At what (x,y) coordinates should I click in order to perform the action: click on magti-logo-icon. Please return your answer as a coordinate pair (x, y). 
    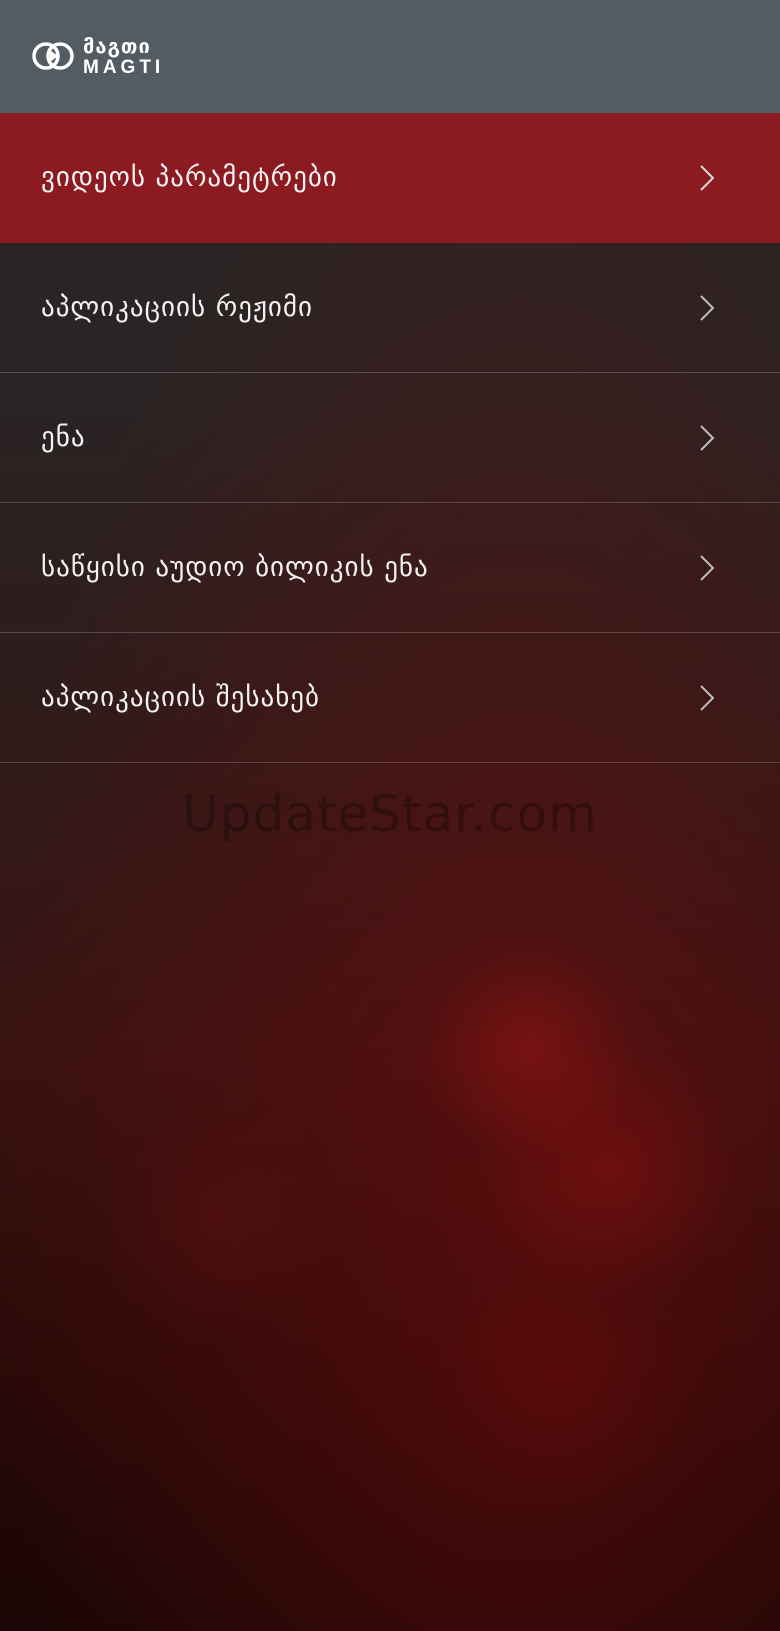
    Looking at the image, I should click on (53, 56).